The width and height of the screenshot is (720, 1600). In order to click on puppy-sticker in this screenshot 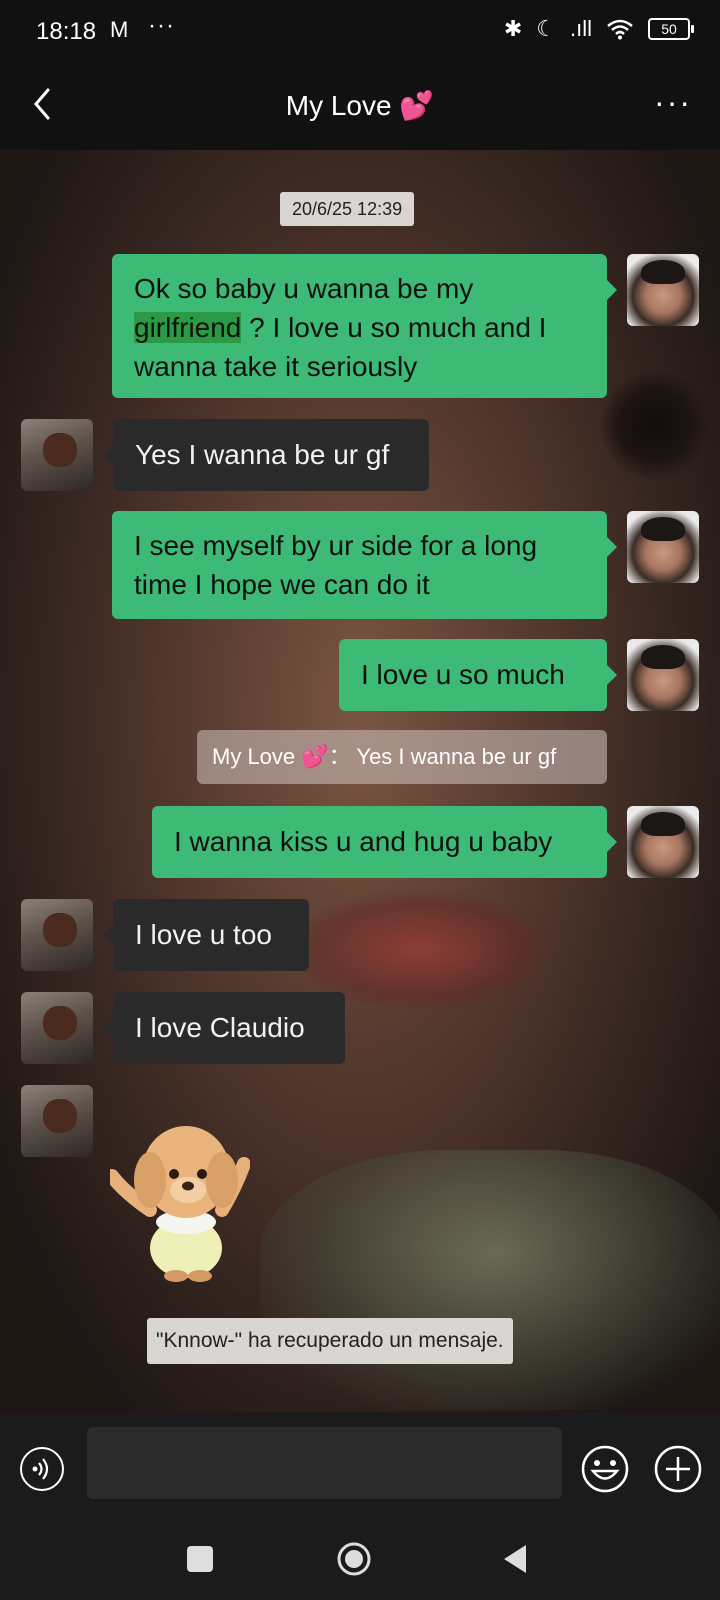, I will do `click(180, 1196)`.